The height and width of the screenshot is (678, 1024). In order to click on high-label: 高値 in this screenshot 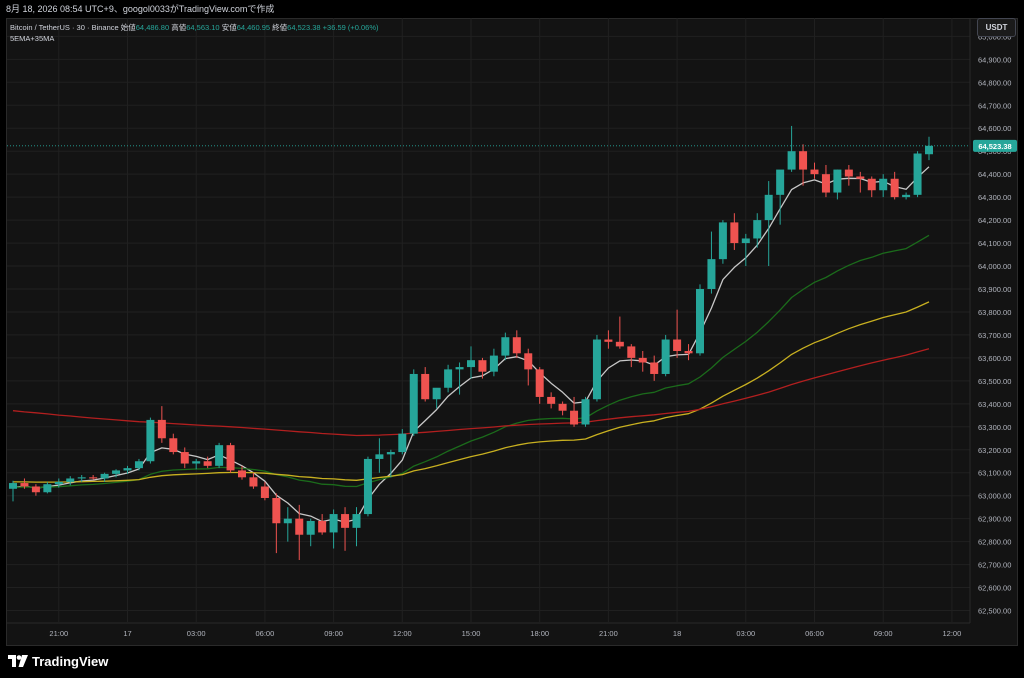, I will do `click(179, 27)`.